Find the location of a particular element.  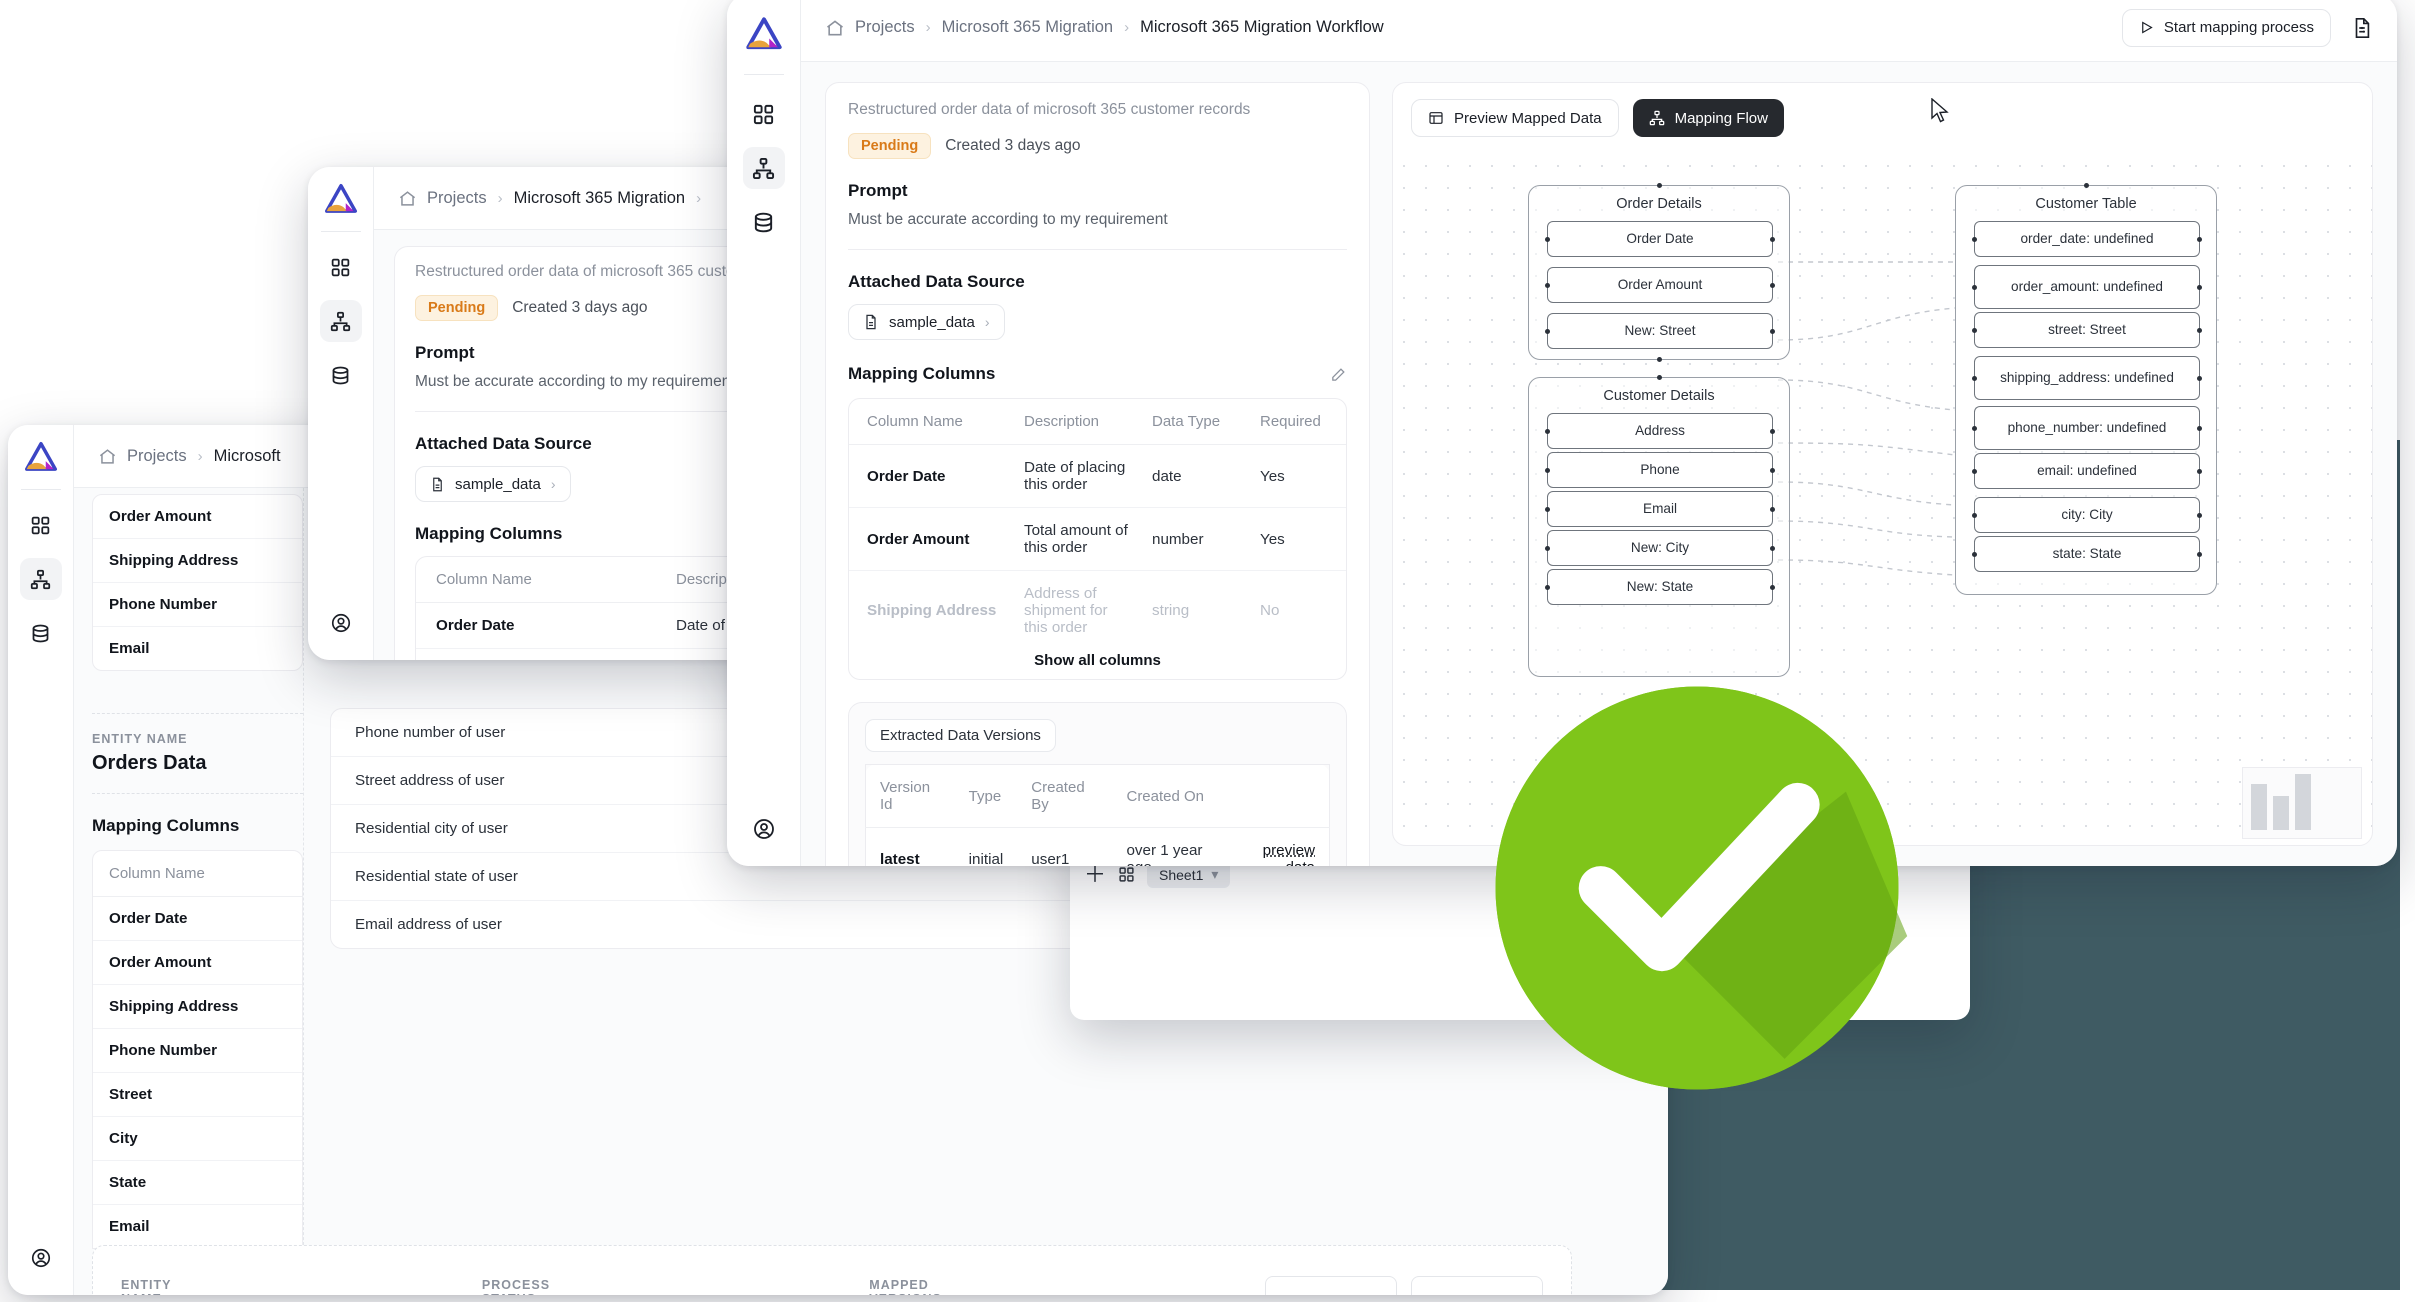

sidebar-item-data-sources-mid is located at coordinates (341, 375).